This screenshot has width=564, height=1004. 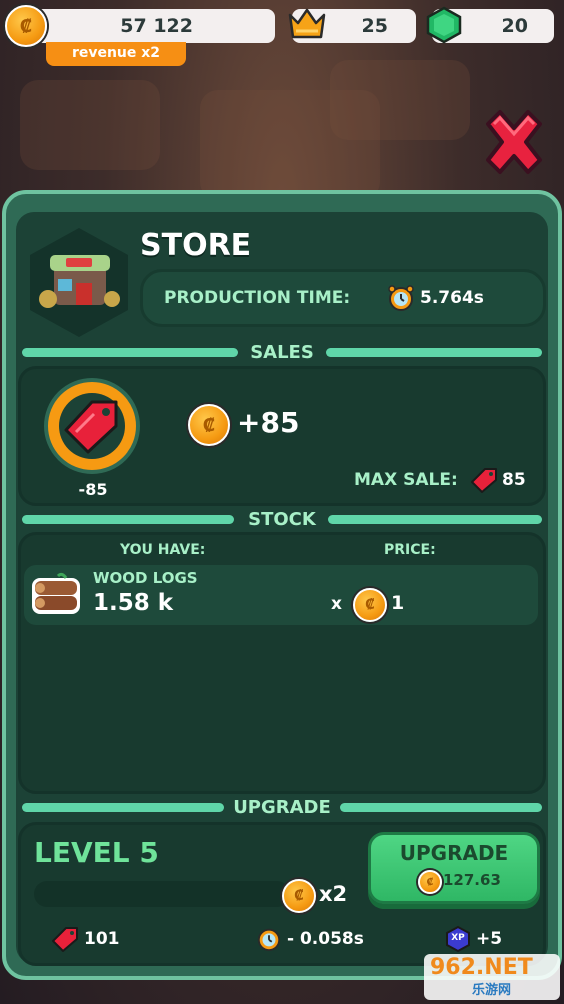 What do you see at coordinates (489, 939) in the screenshot?
I see `xp-bonus: +5` at bounding box center [489, 939].